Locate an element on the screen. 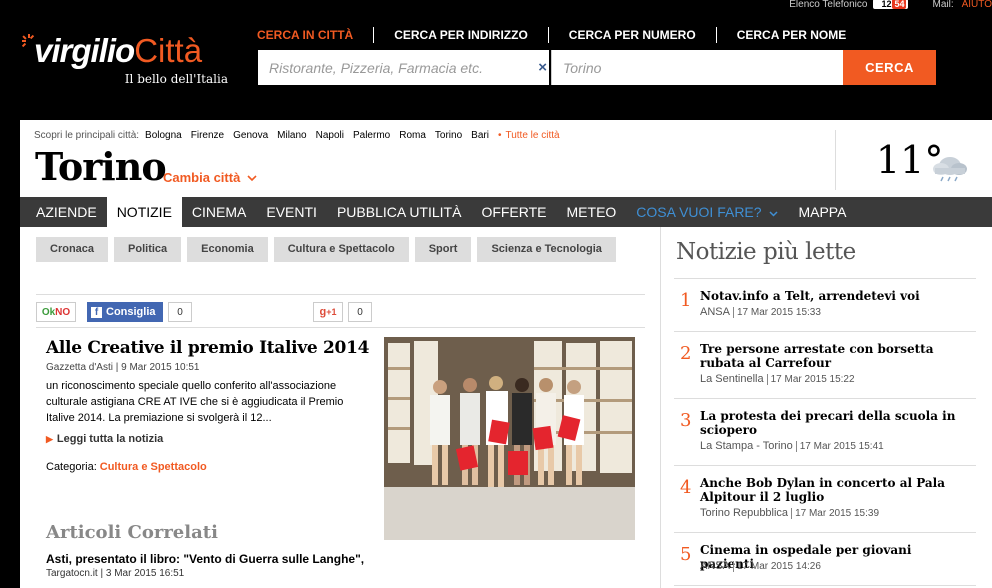 The width and height of the screenshot is (992, 588). logo-tagline: Il bello dell'Italia is located at coordinates (176, 79).